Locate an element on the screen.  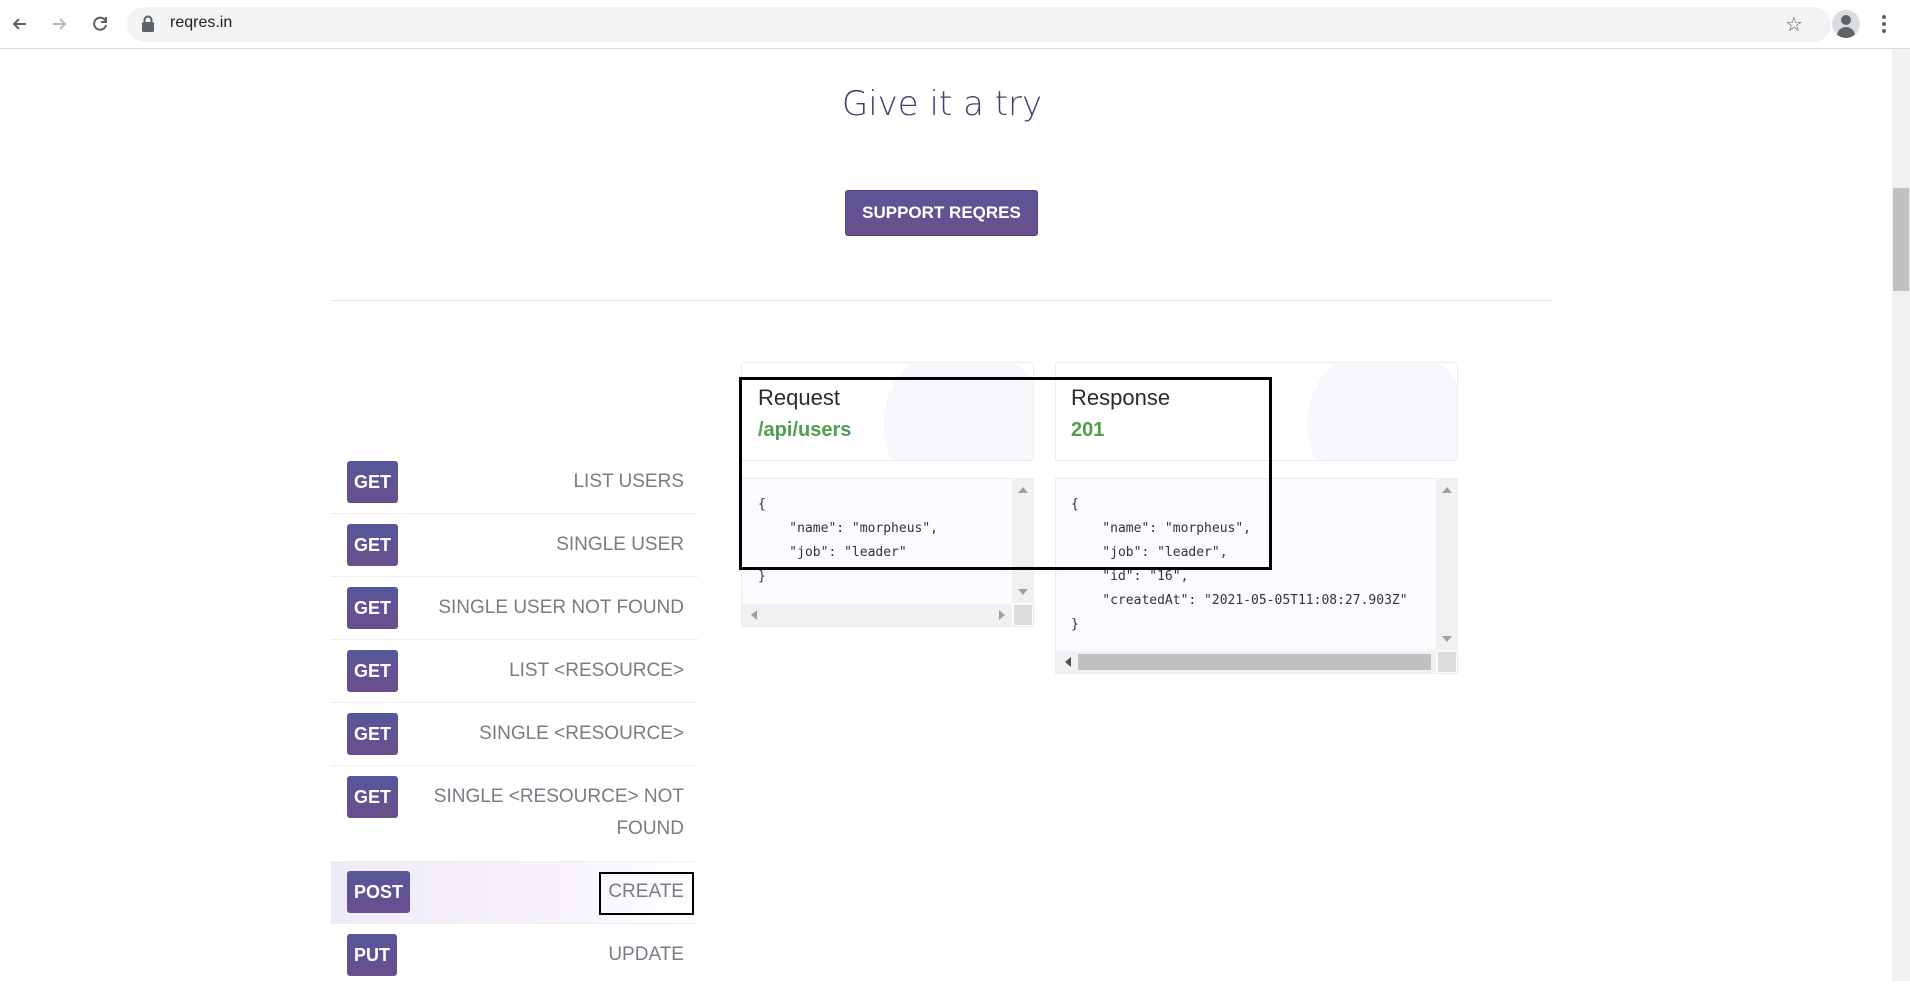
back-arrow-icon is located at coordinates (19, 24).